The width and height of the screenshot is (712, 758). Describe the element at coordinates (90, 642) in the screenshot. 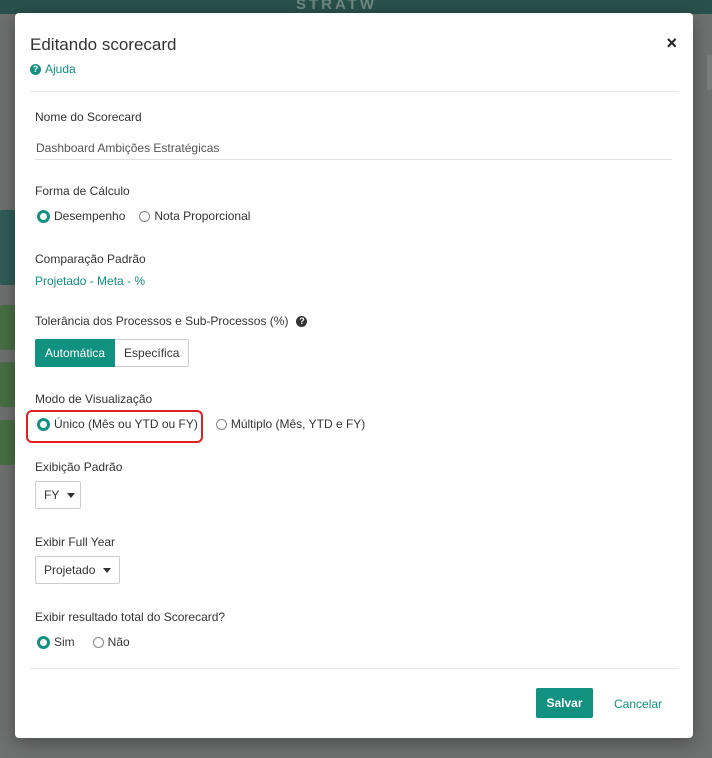

I see `show-total-radio-group: Sim Não` at that location.